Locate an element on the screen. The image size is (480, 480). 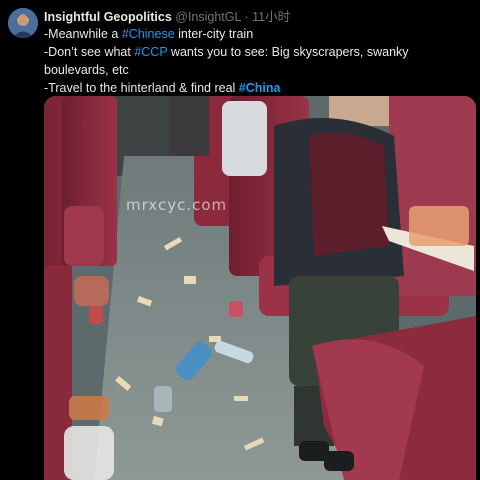
hashtag-ccp: #CCP is located at coordinates (150, 52).